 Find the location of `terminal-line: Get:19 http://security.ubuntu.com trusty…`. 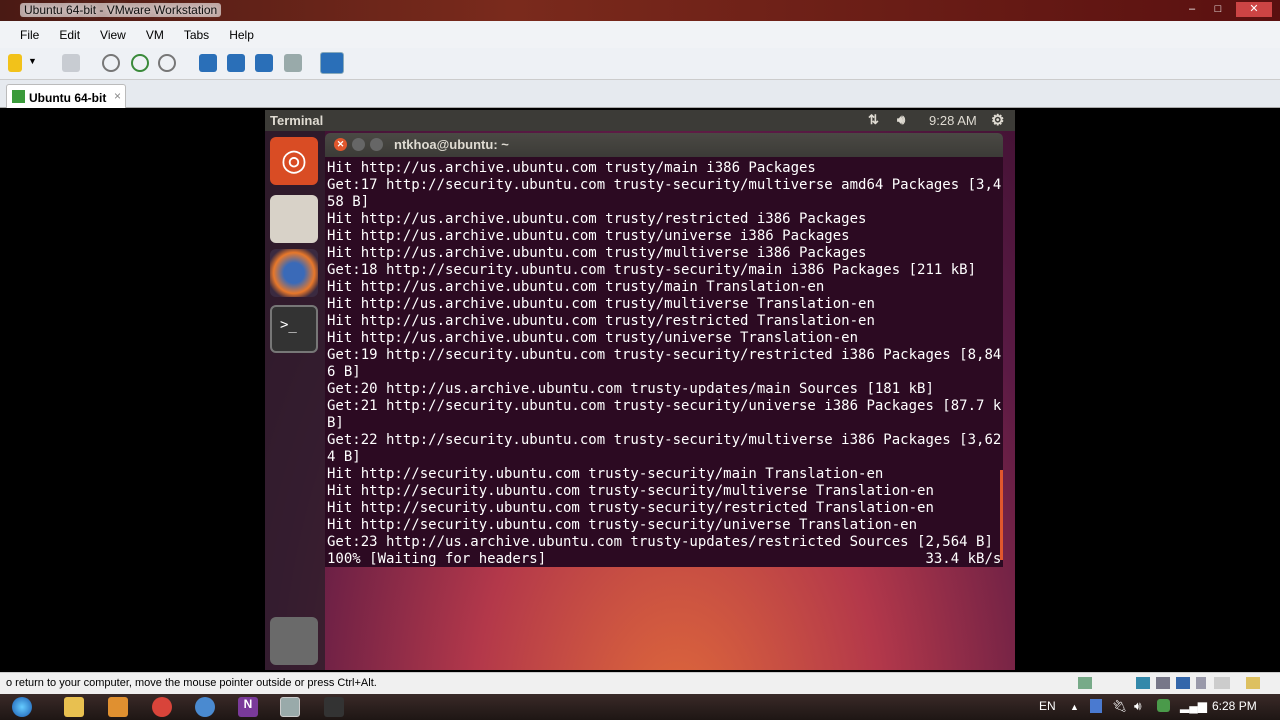

terminal-line: Get:19 http://security.ubuntu.com trusty… is located at coordinates (664, 355).